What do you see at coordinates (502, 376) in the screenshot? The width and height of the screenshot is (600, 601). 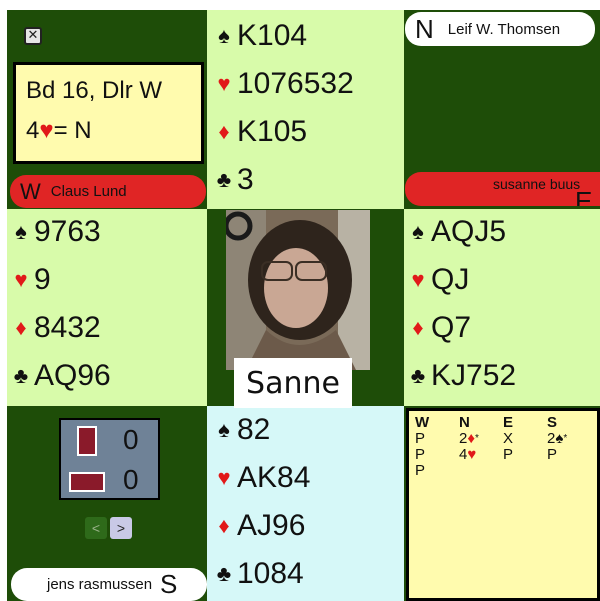 I see `east-clubs: ♣ KJ752` at bounding box center [502, 376].